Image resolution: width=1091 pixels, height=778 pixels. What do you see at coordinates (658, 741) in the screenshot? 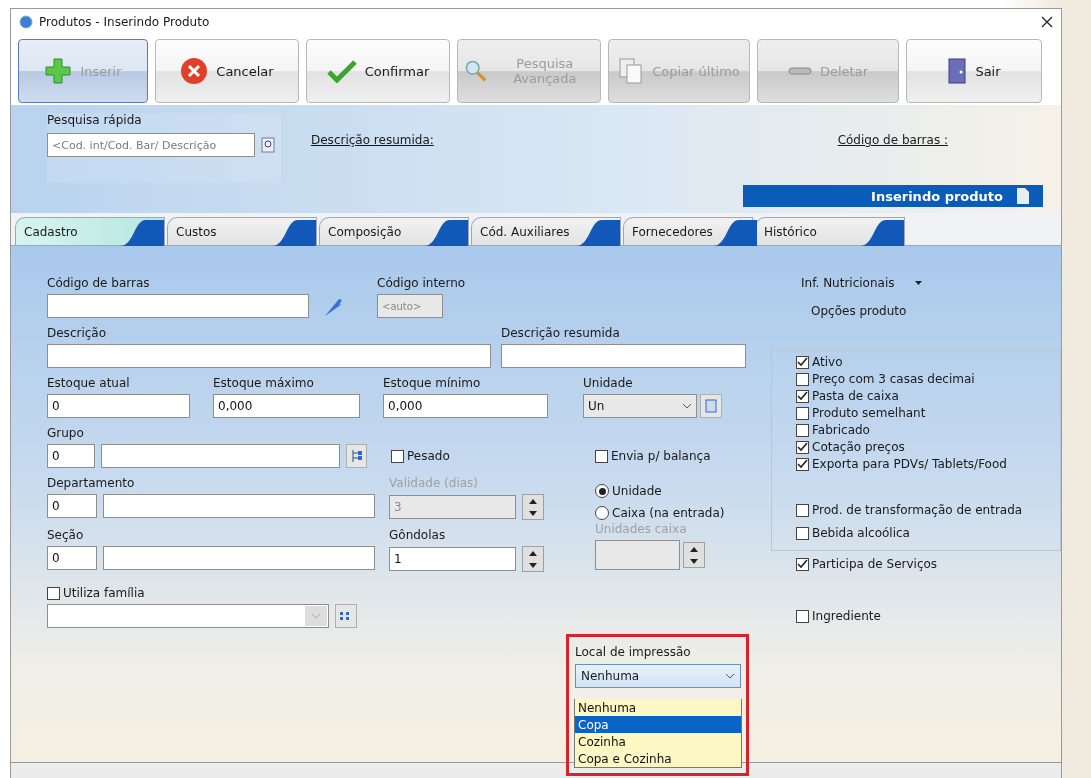
I see `dropdown-option: Cozinha` at bounding box center [658, 741].